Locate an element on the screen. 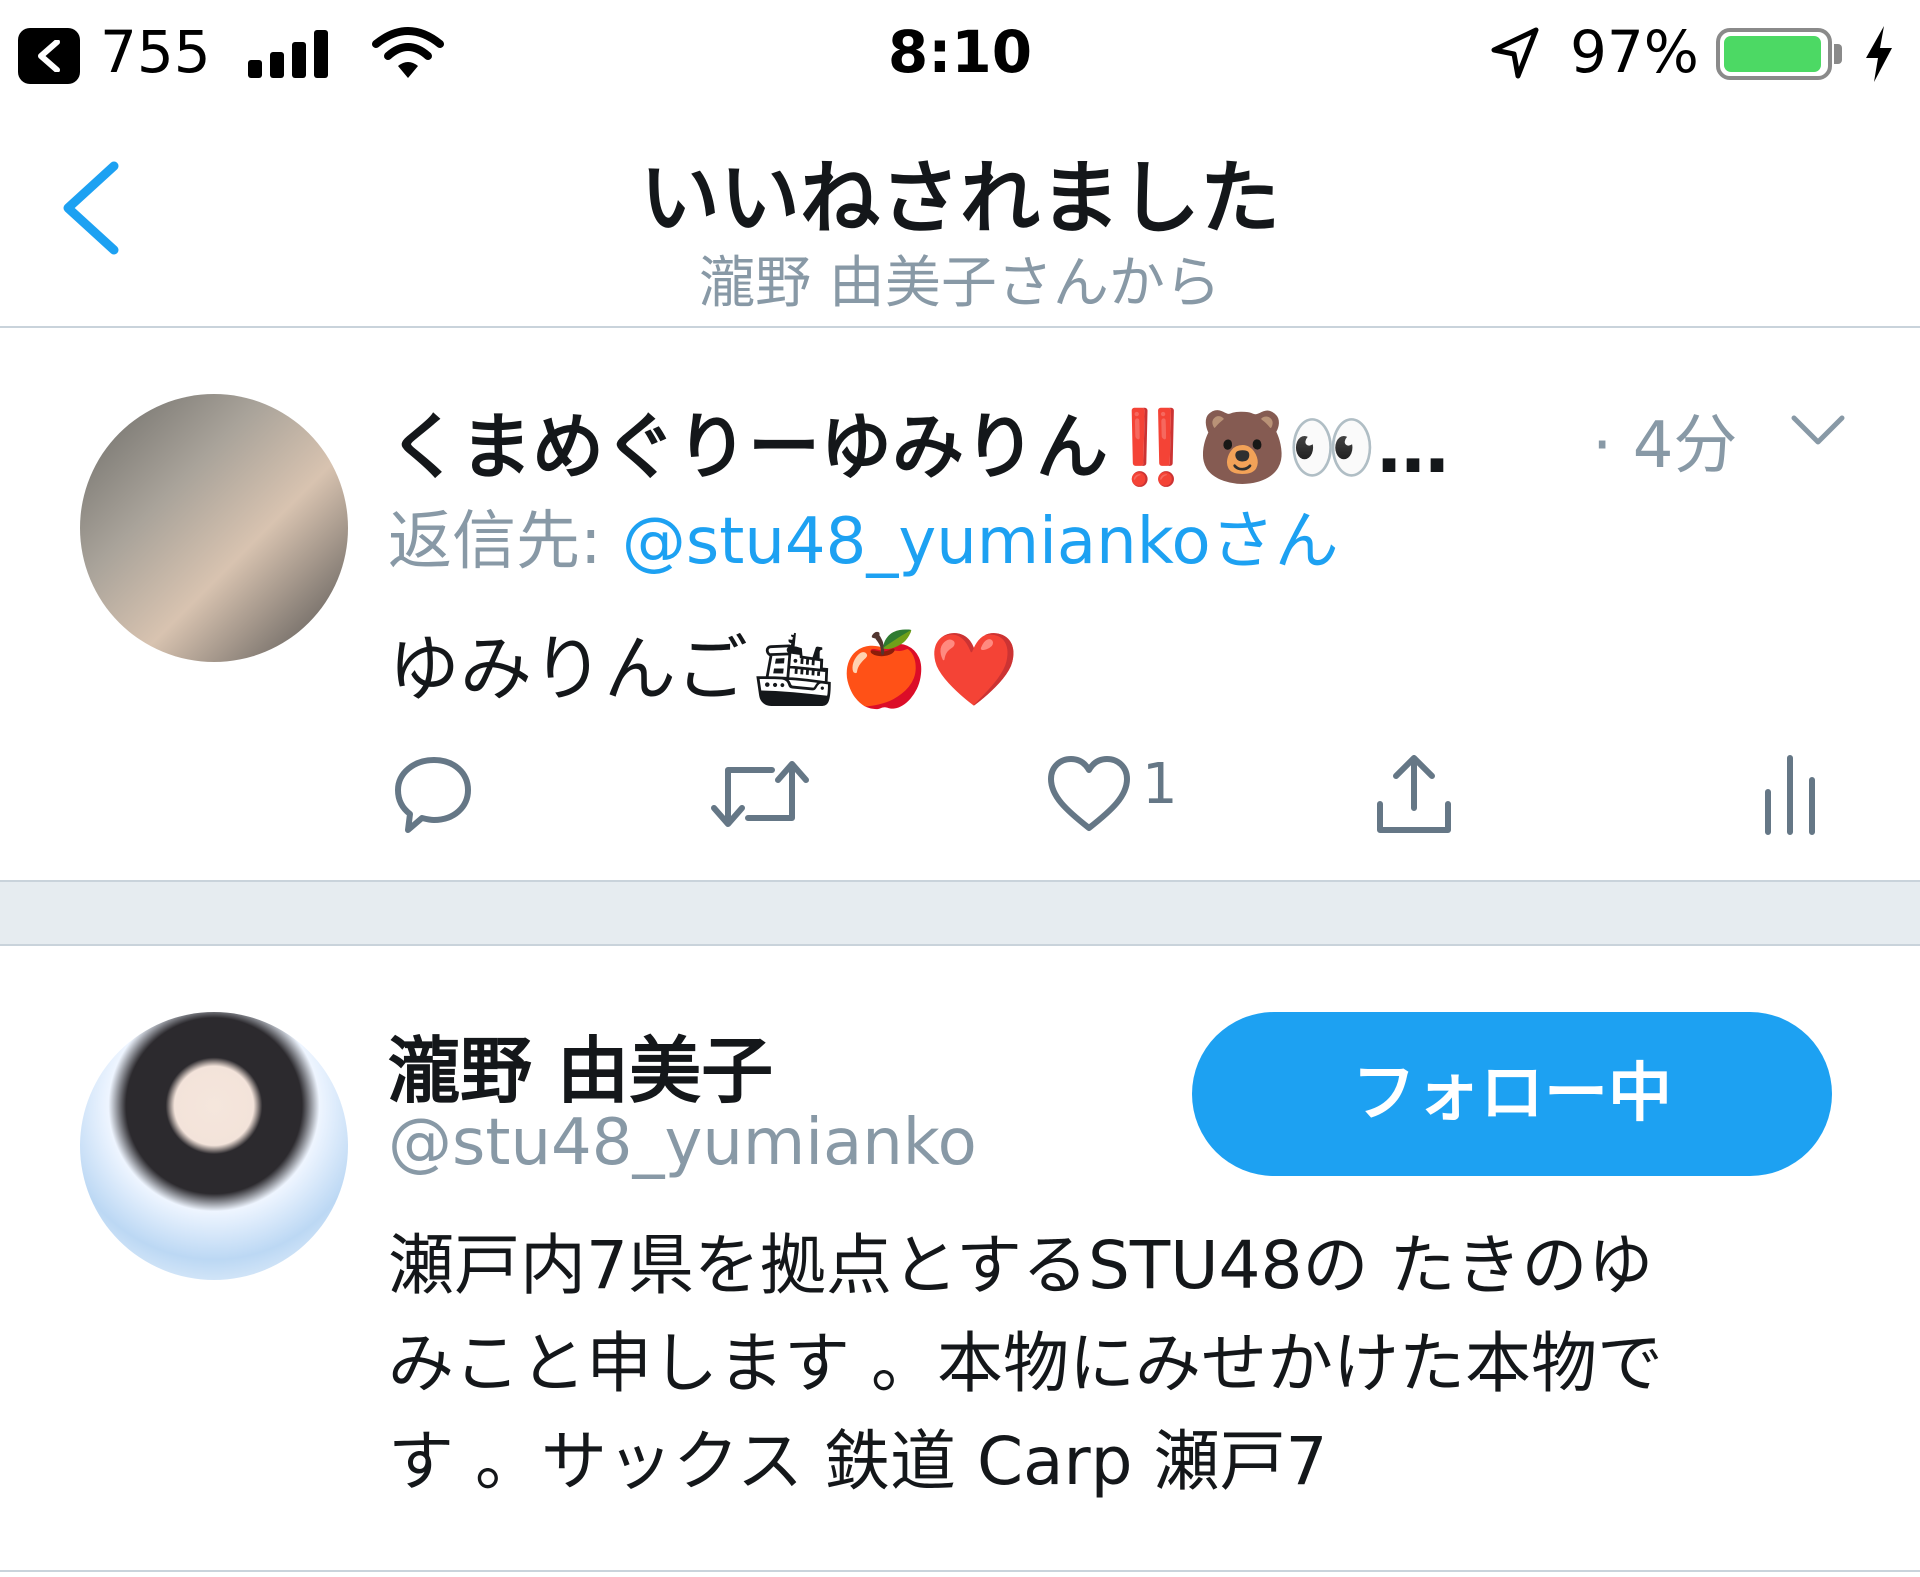  reply-context: 返信先: @stu48_yumiankoさん is located at coordinates (863, 536).